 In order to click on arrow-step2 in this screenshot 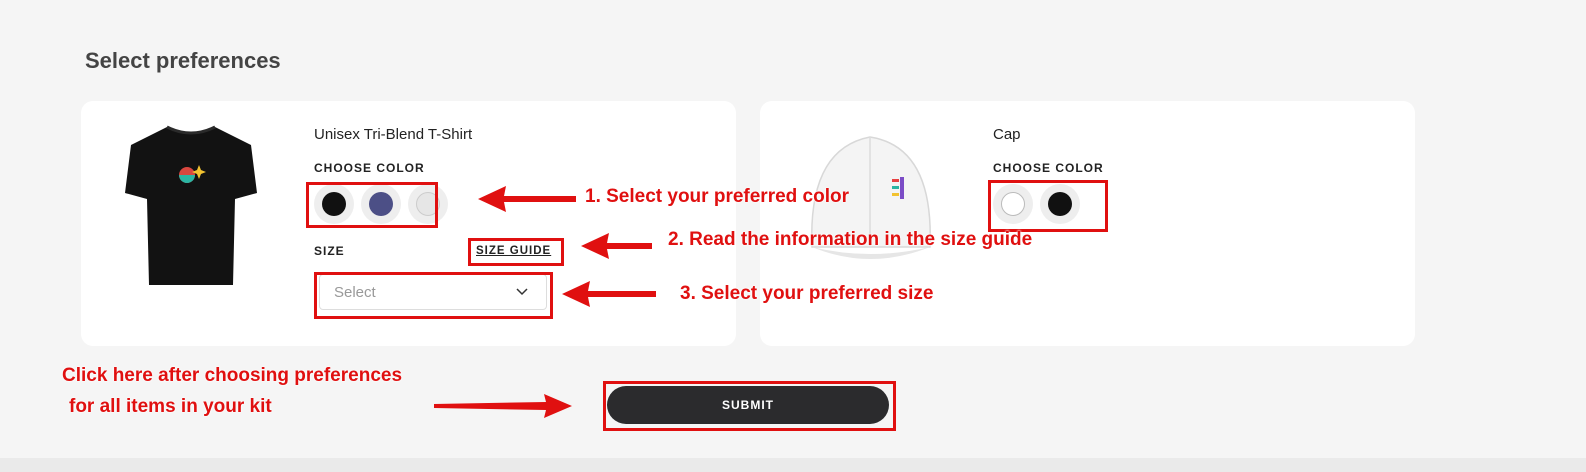, I will do `click(616, 246)`.